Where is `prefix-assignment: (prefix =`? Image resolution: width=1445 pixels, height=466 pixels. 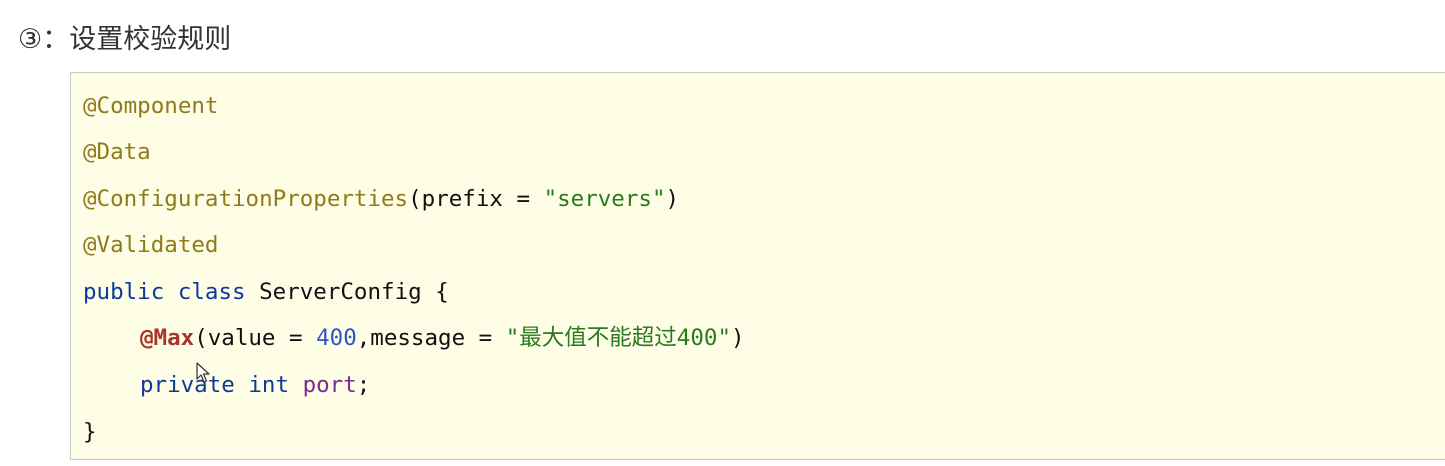 prefix-assignment: (prefix = is located at coordinates (476, 199).